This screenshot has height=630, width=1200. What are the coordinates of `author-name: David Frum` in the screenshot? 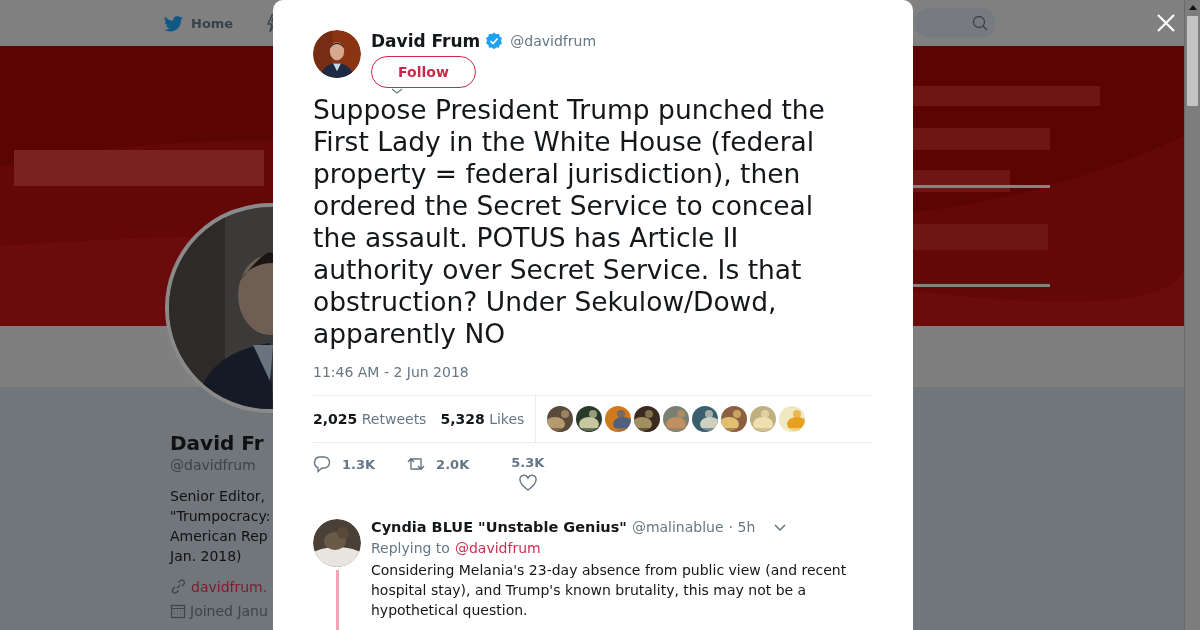 It's located at (426, 41).